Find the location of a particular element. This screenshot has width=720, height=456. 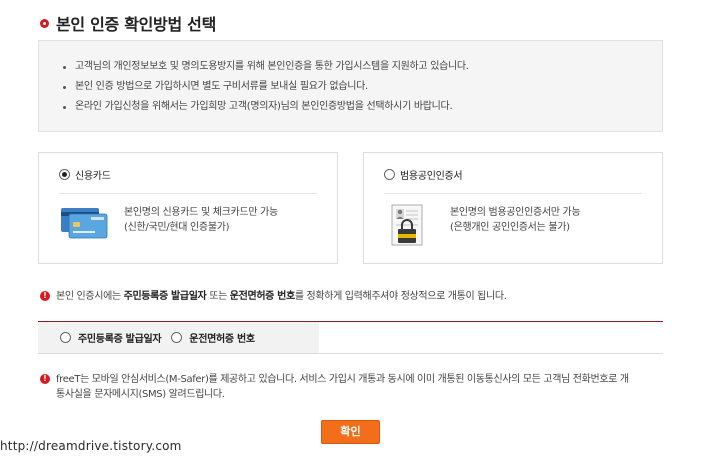

credit-card-desc-line: (신한/국민/현대 인증불가) is located at coordinates (177, 227).